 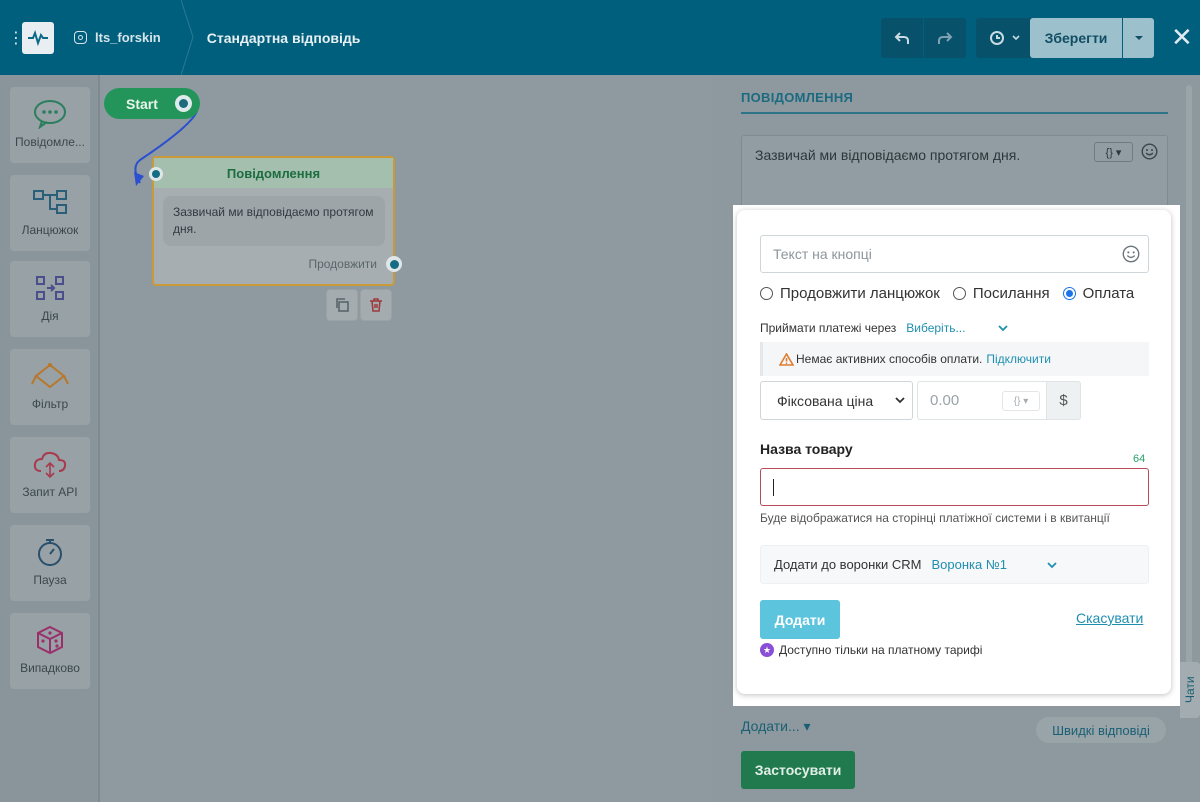 I want to click on connect-payment-link: Підключити, so click(x=1018, y=359).